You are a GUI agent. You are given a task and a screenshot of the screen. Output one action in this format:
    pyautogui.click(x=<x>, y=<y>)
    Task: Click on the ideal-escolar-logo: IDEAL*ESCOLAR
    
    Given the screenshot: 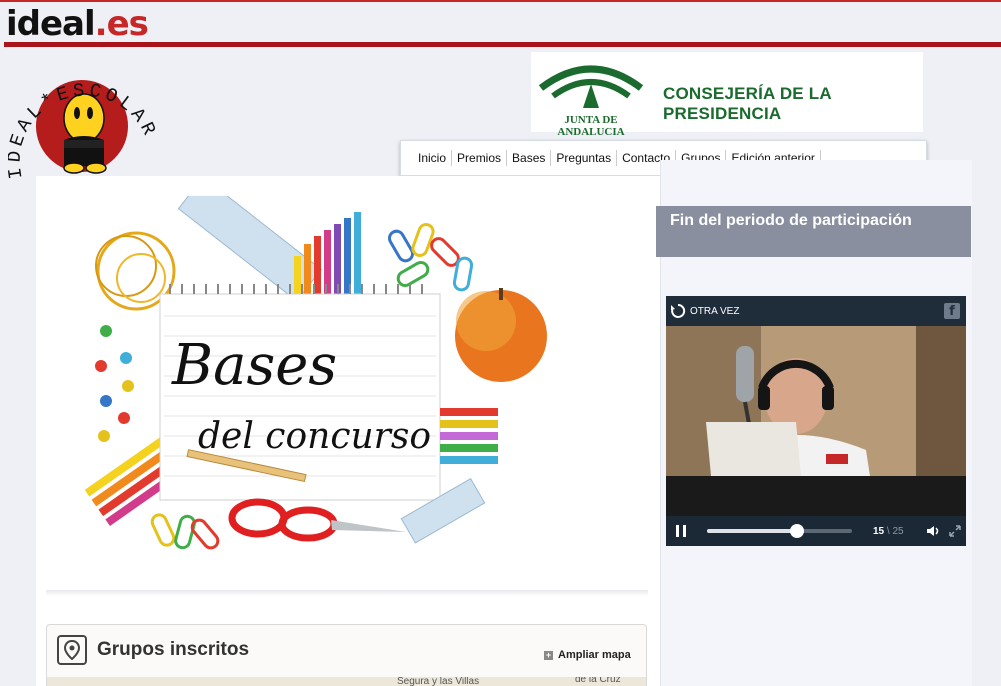 What is the action you would take?
    pyautogui.click(x=88, y=115)
    